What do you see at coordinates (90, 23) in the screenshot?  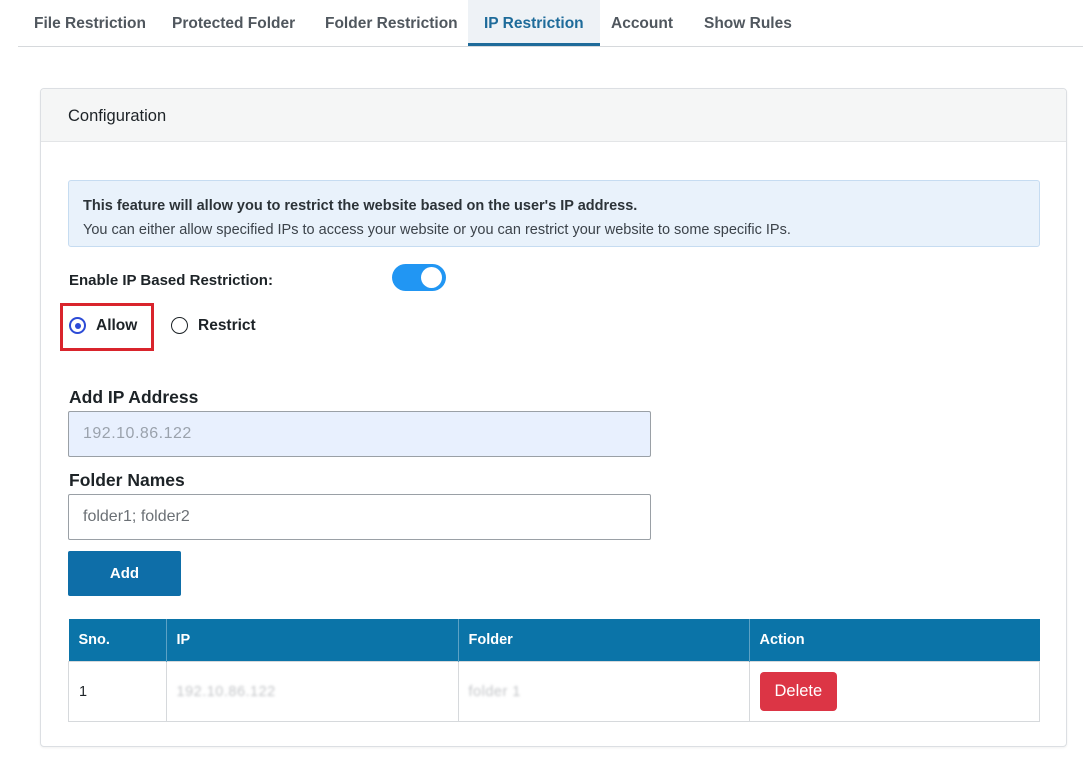 I see `tab-file-restriction: File Restriction` at bounding box center [90, 23].